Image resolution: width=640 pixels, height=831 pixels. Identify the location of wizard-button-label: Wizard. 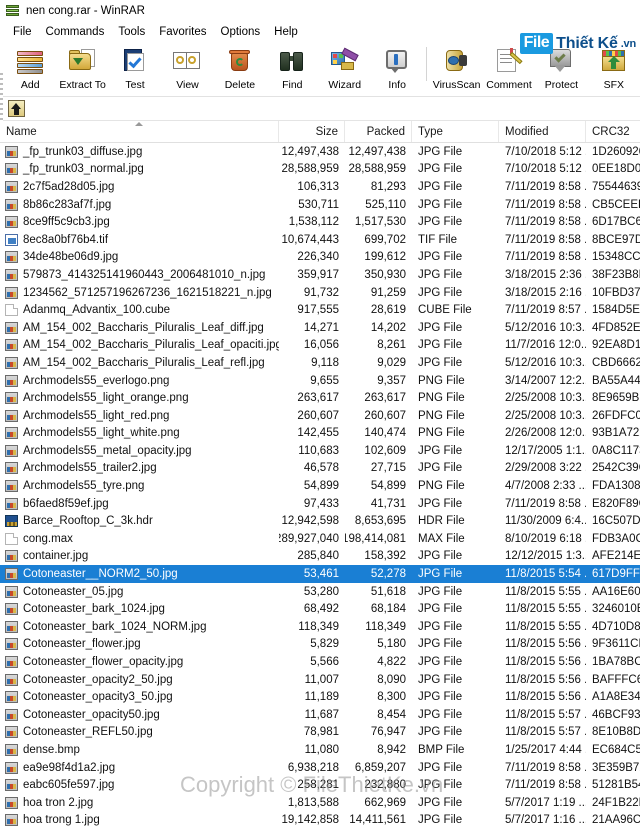
(345, 85).